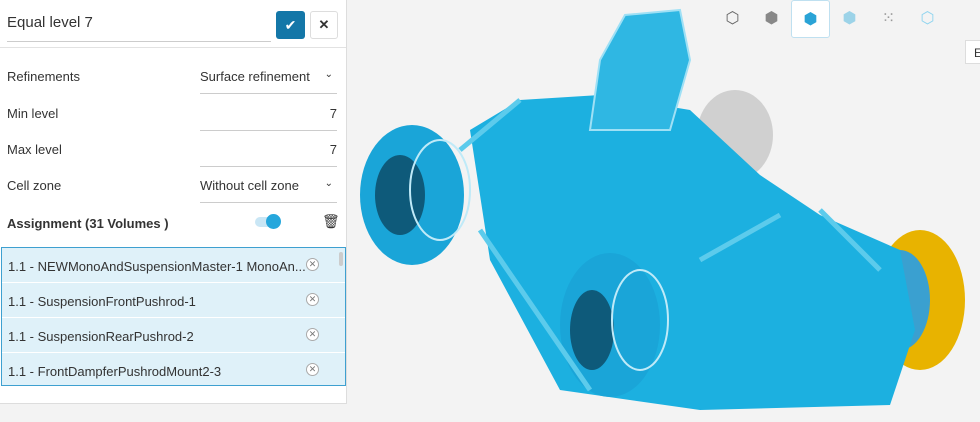 This screenshot has width=980, height=422. I want to click on cube-solid-icon: ⬢, so click(771, 18).